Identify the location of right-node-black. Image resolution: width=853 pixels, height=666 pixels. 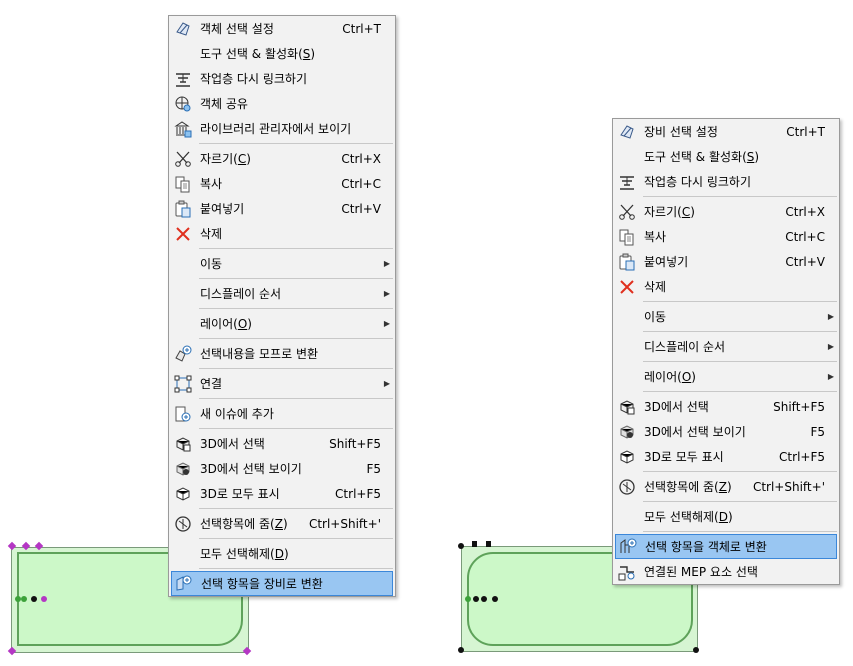
(476, 599).